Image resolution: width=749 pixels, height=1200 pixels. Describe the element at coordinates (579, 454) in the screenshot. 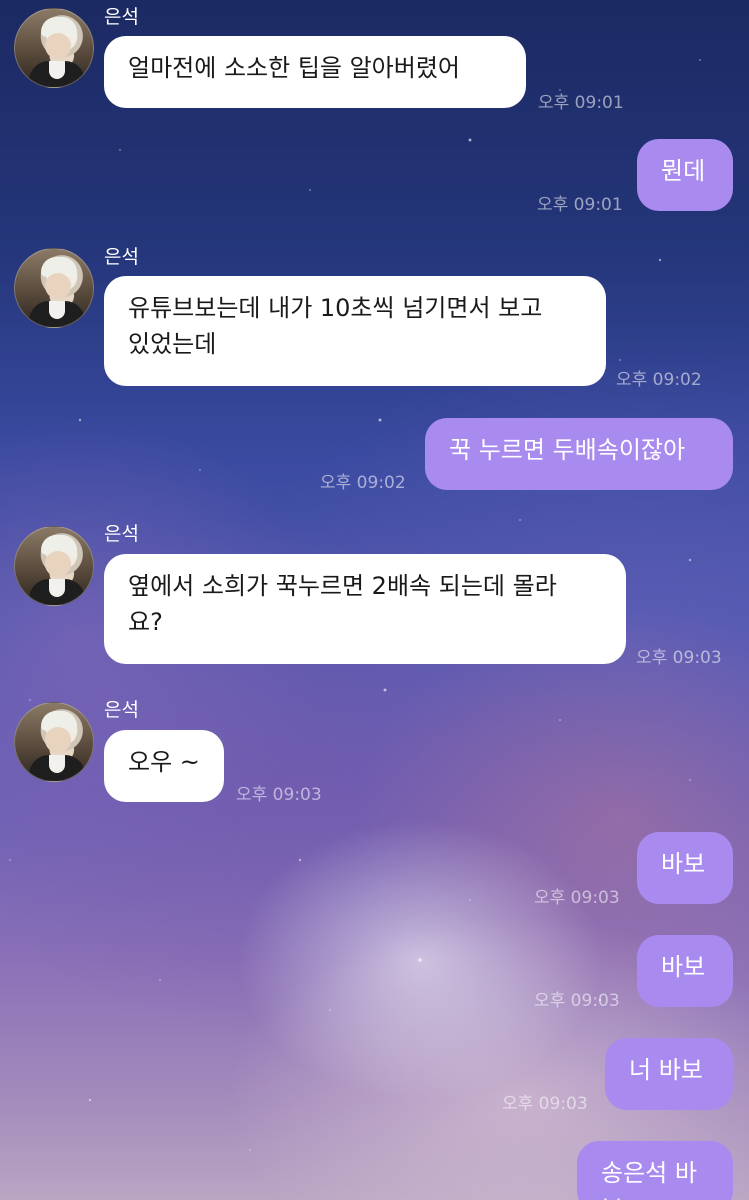

I see `message-bubble-outgoing: 꾹 누르면 두배속이잖아` at that location.